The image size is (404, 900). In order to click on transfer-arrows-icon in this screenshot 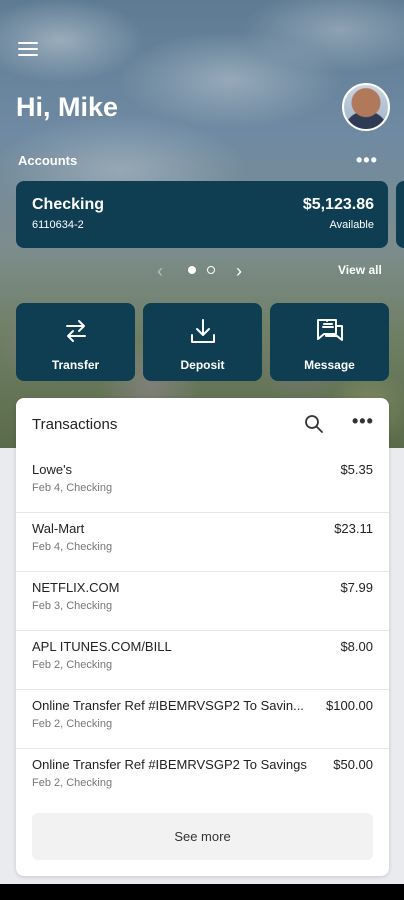, I will do `click(75, 331)`.